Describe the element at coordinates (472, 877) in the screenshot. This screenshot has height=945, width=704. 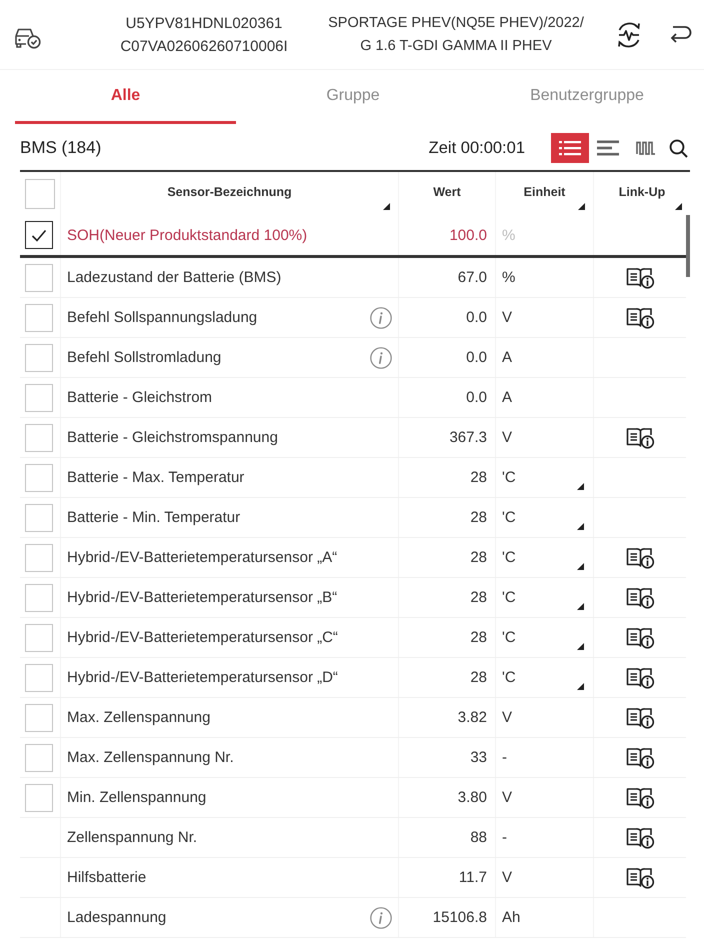
I see `sensor-value: 11.7` at that location.